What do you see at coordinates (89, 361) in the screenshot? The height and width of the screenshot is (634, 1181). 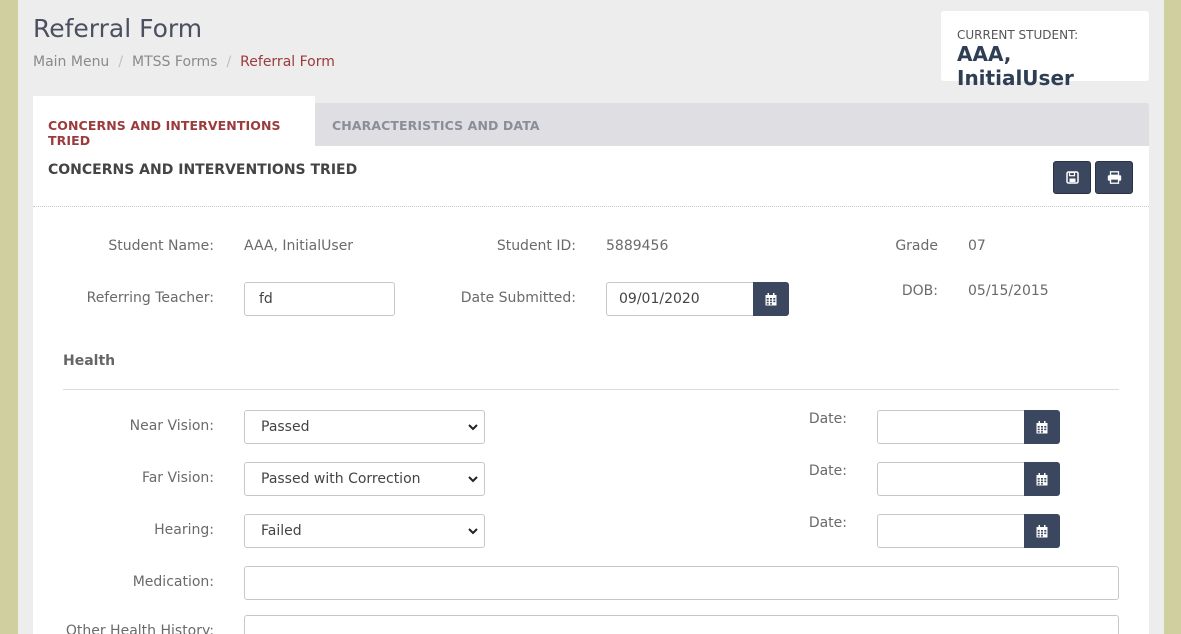 I see `health-section-title: Health` at bounding box center [89, 361].